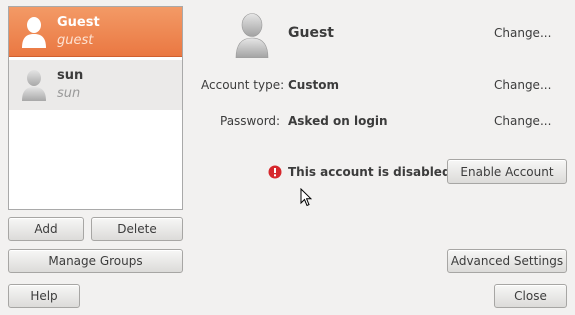  Describe the element at coordinates (372, 172) in the screenshot. I see `disabled-message: This account is disabled.` at that location.